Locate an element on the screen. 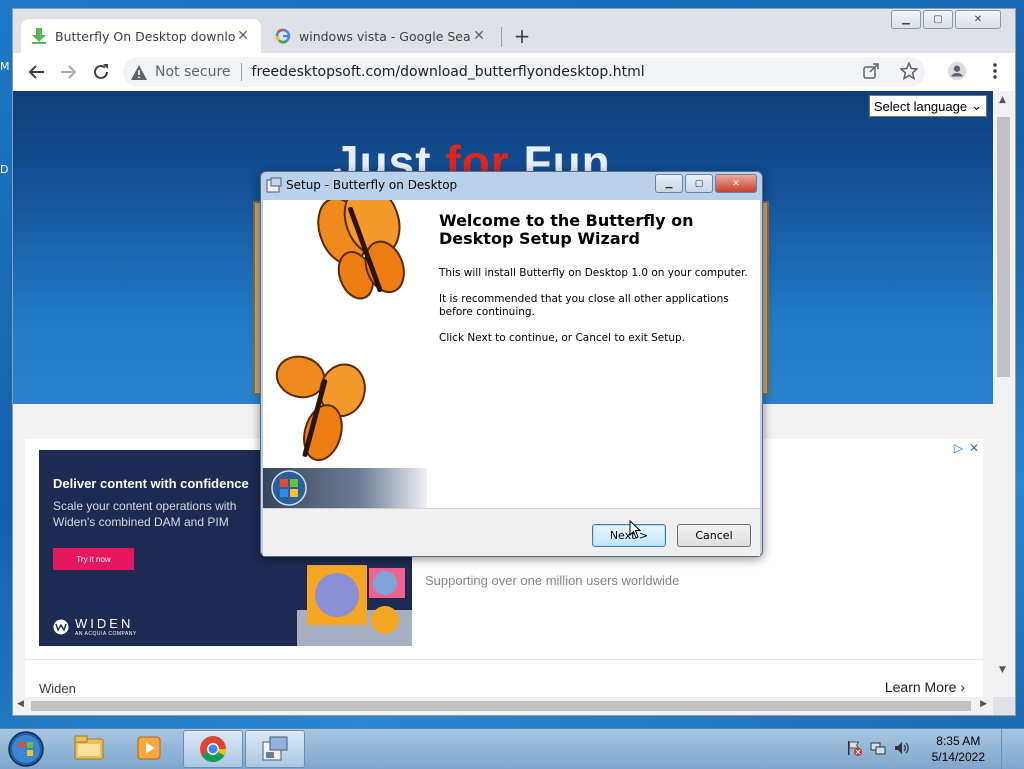 This screenshot has height=769, width=1024. learn-more-link: Learn More › is located at coordinates (925, 687).